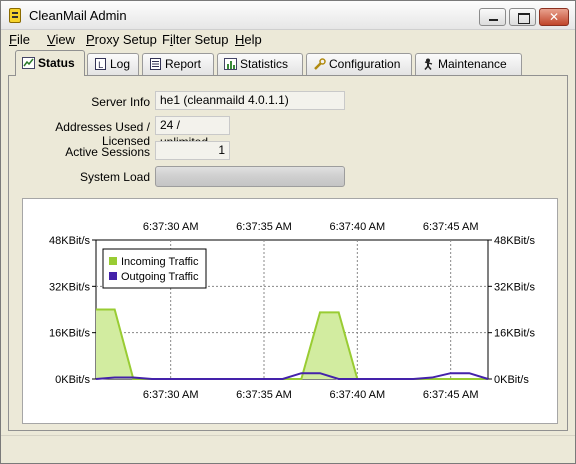 This screenshot has width=576, height=464. Describe the element at coordinates (160, 277) in the screenshot. I see `legend-label-outgoing: Outgoing Traffic` at that location.